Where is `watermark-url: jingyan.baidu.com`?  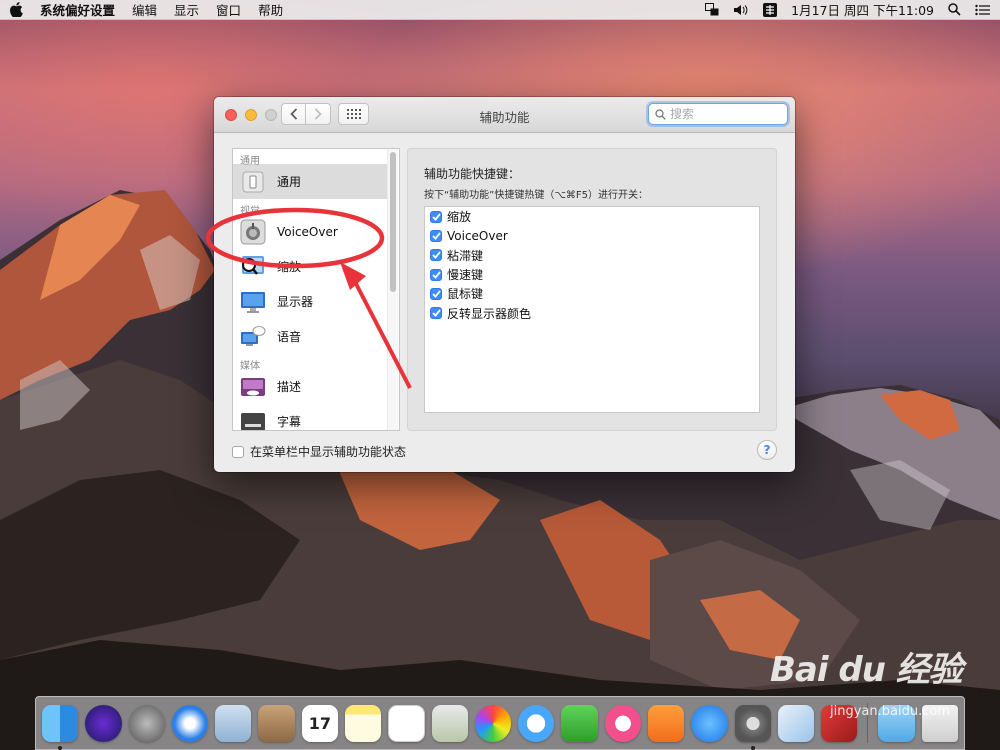
watermark-url: jingyan.baidu.com is located at coordinates (890, 711).